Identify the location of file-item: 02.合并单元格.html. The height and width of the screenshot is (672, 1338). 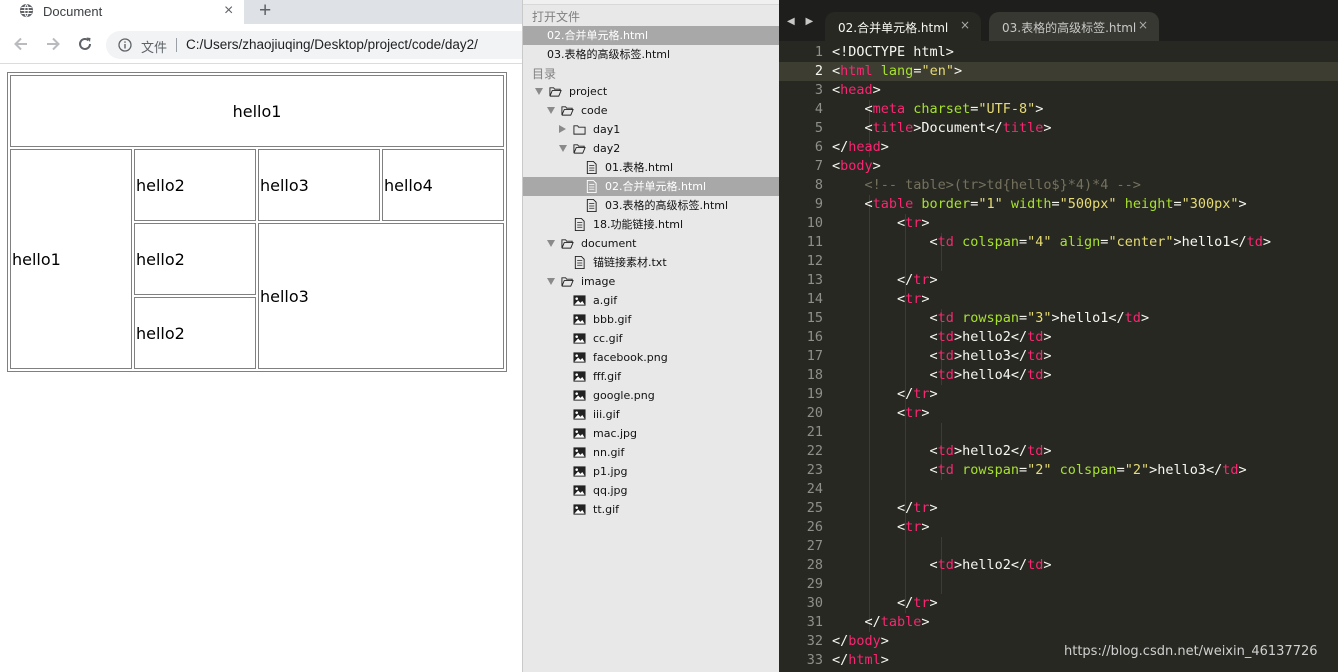
(651, 186).